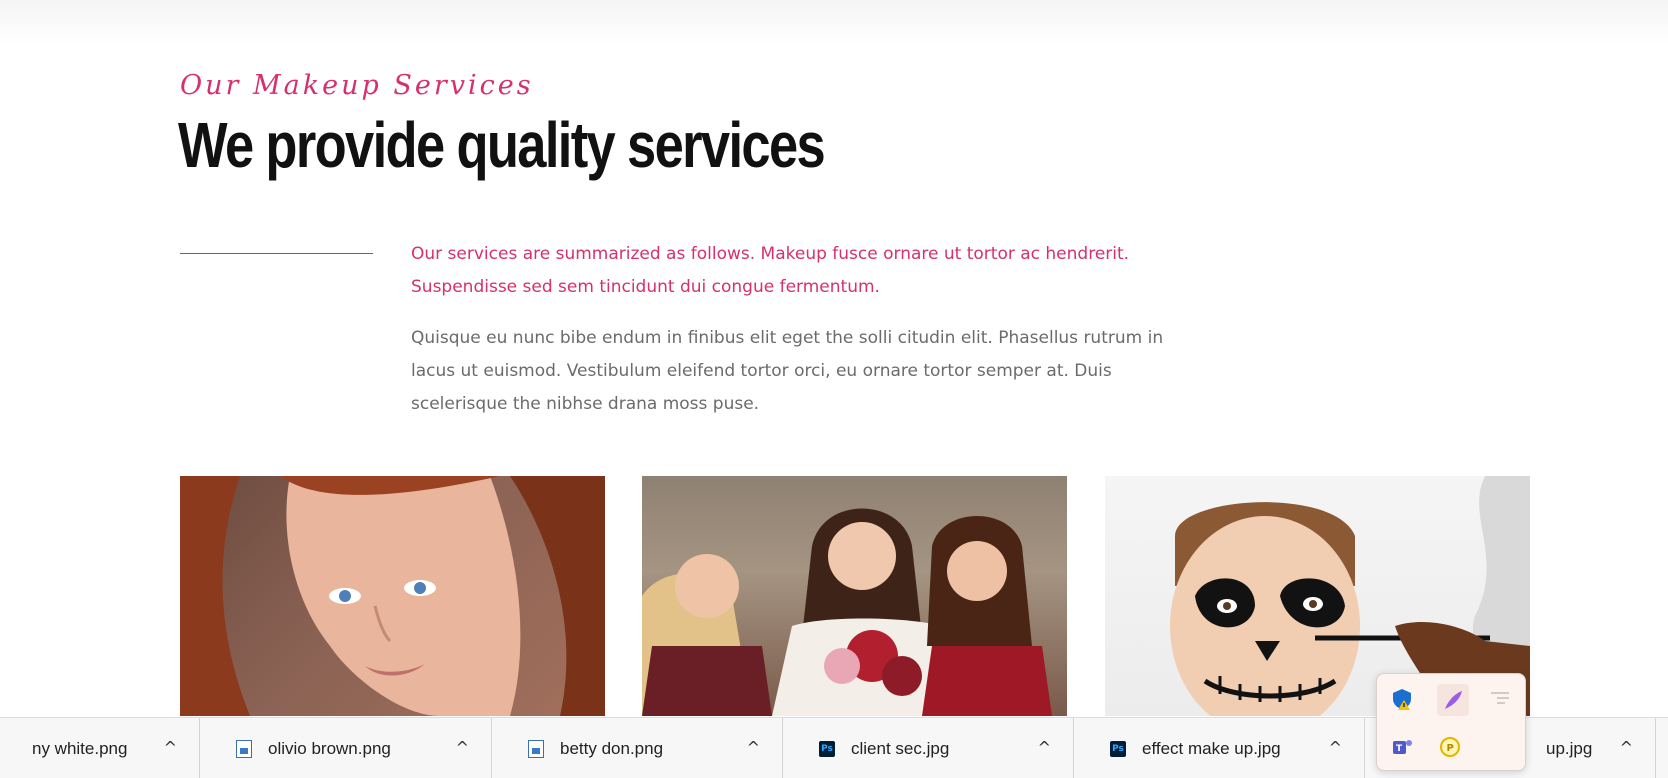 The width and height of the screenshot is (1668, 778). What do you see at coordinates (1569, 748) in the screenshot?
I see `download-file-name: up.jpg` at bounding box center [1569, 748].